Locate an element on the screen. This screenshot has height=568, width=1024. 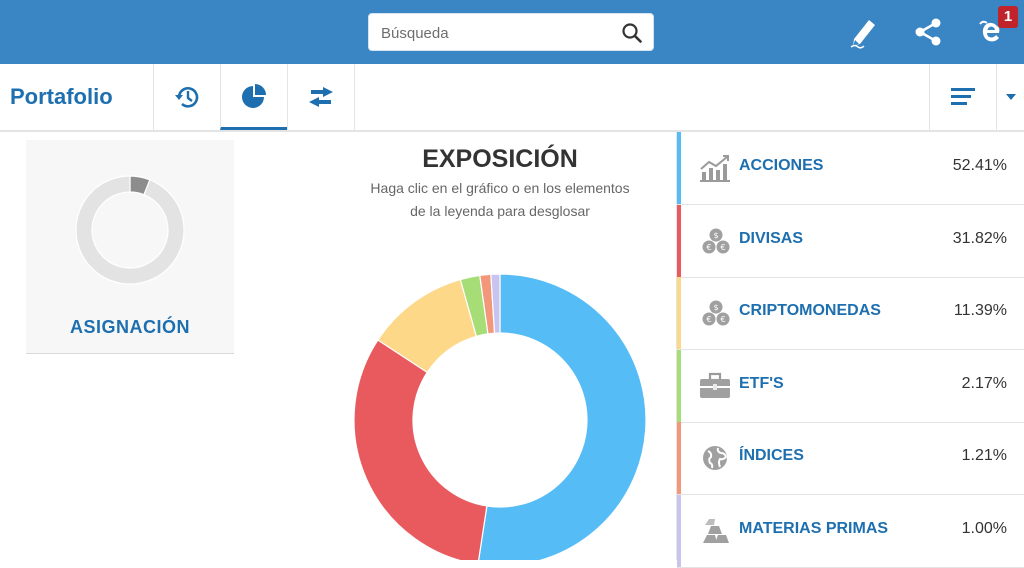
allocation-card: ASIGNACIÓN is located at coordinates (130, 247).